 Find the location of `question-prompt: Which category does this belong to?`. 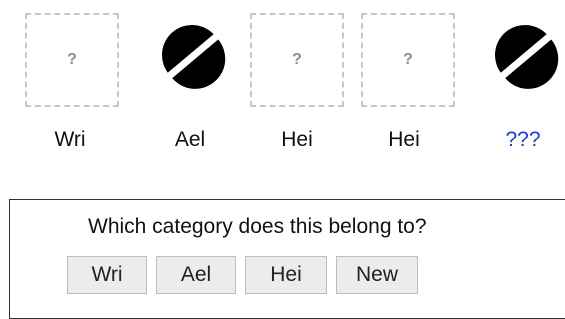

question-prompt: Which category does this belong to? is located at coordinates (257, 226).